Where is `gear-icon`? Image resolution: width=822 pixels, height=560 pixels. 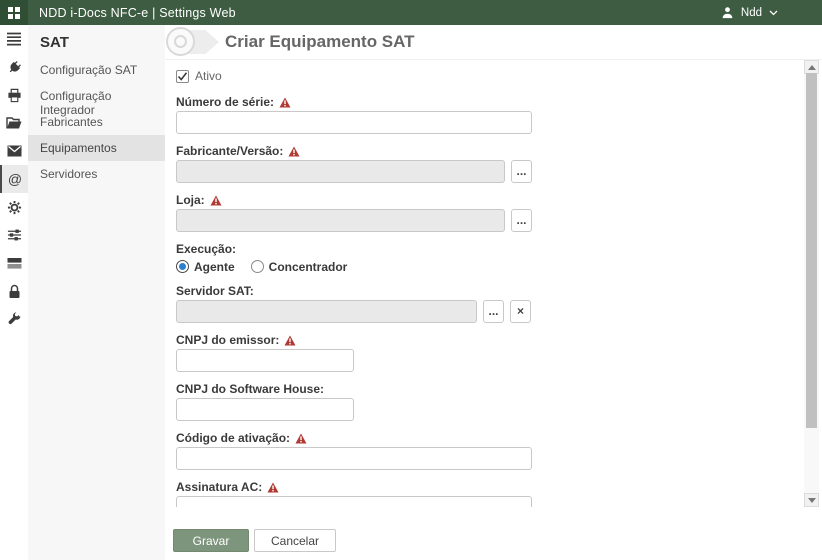
gear-icon is located at coordinates (14, 207).